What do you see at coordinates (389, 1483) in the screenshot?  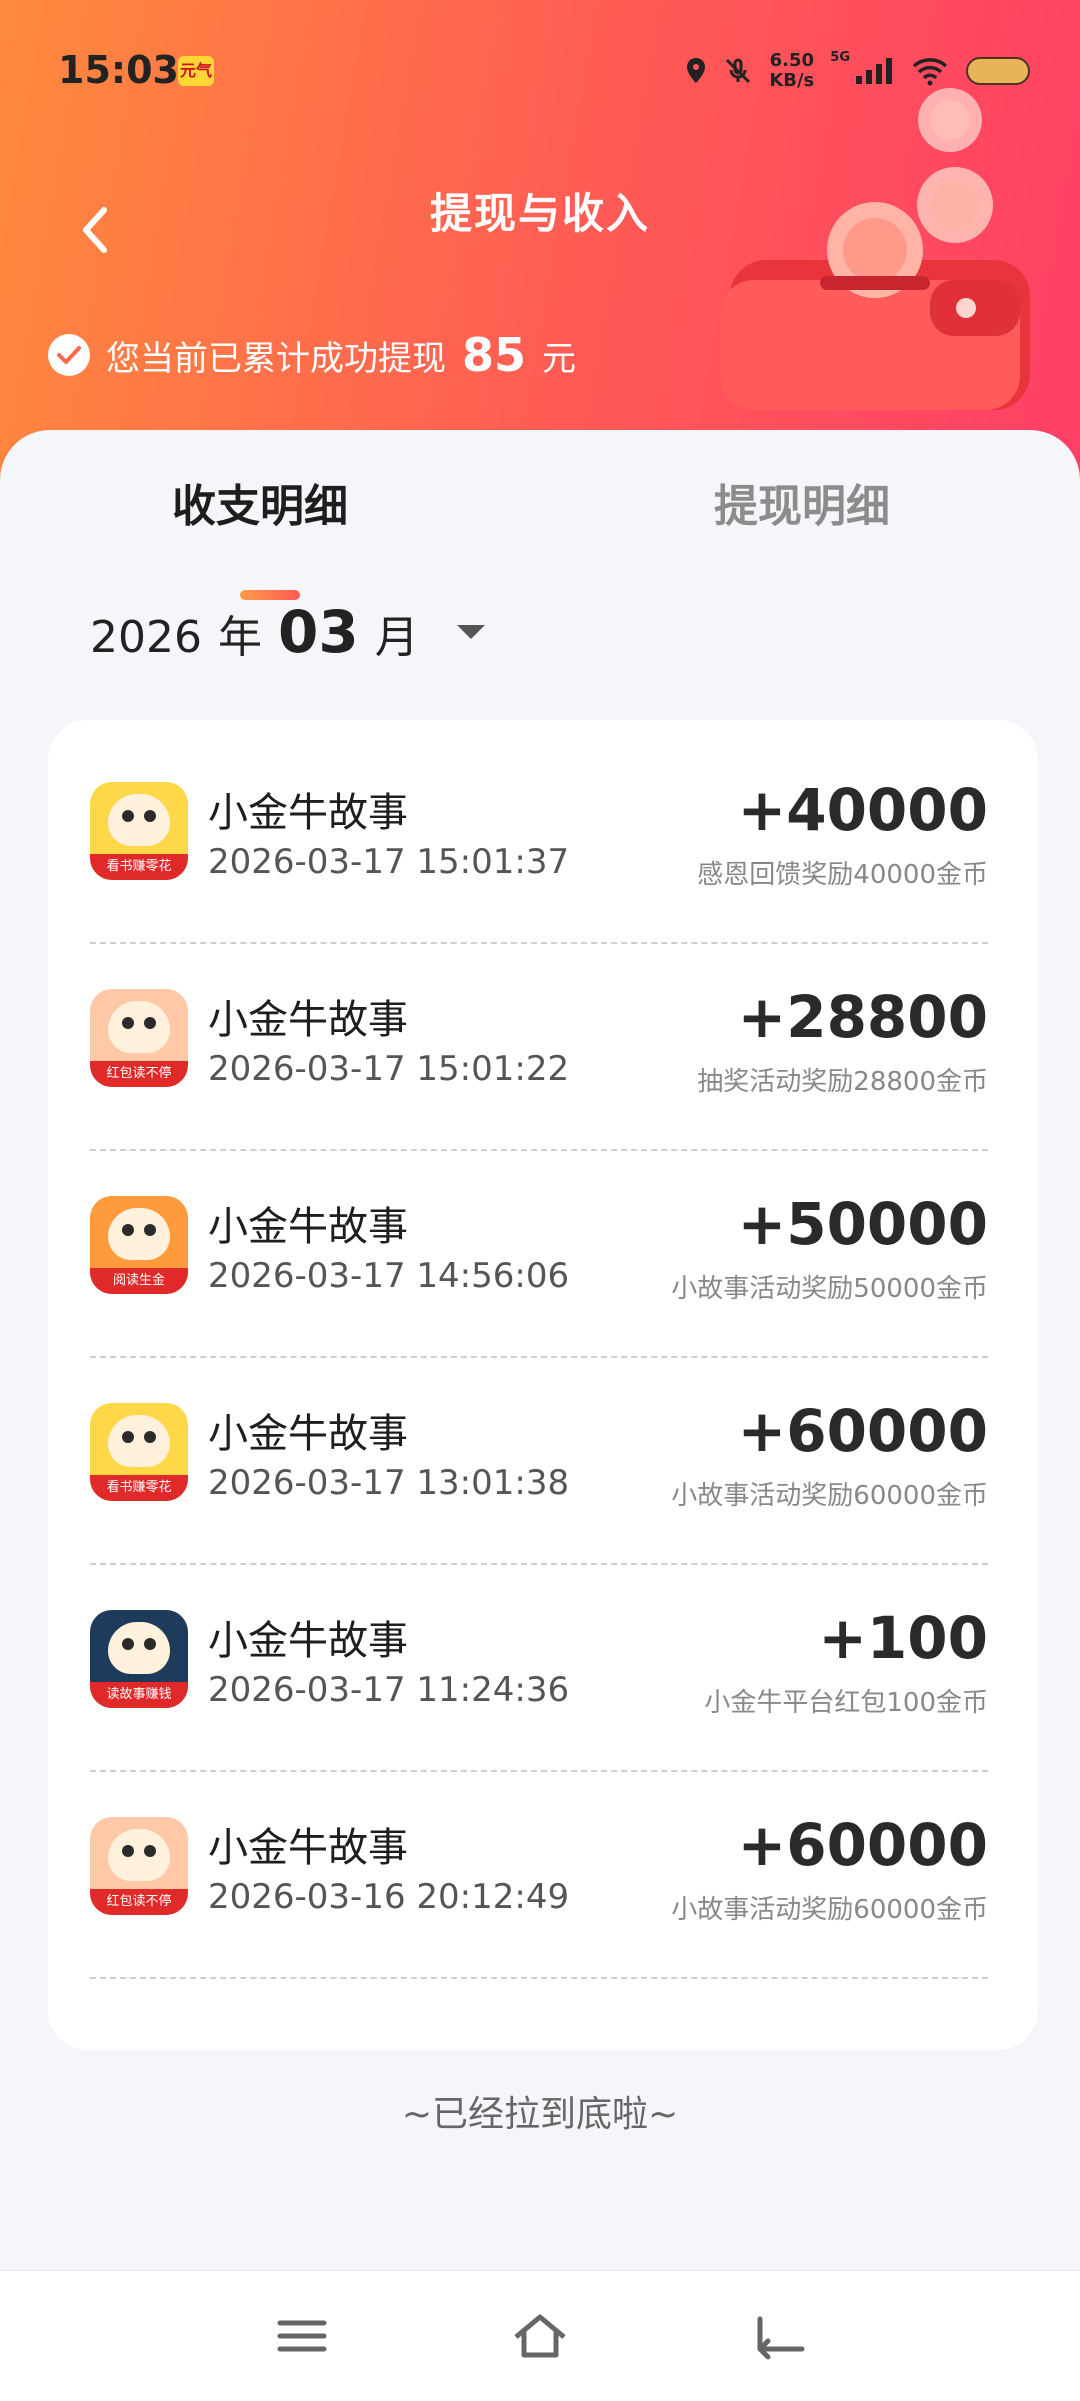 I see `record-time: 2026-03-17 13:01:38` at bounding box center [389, 1483].